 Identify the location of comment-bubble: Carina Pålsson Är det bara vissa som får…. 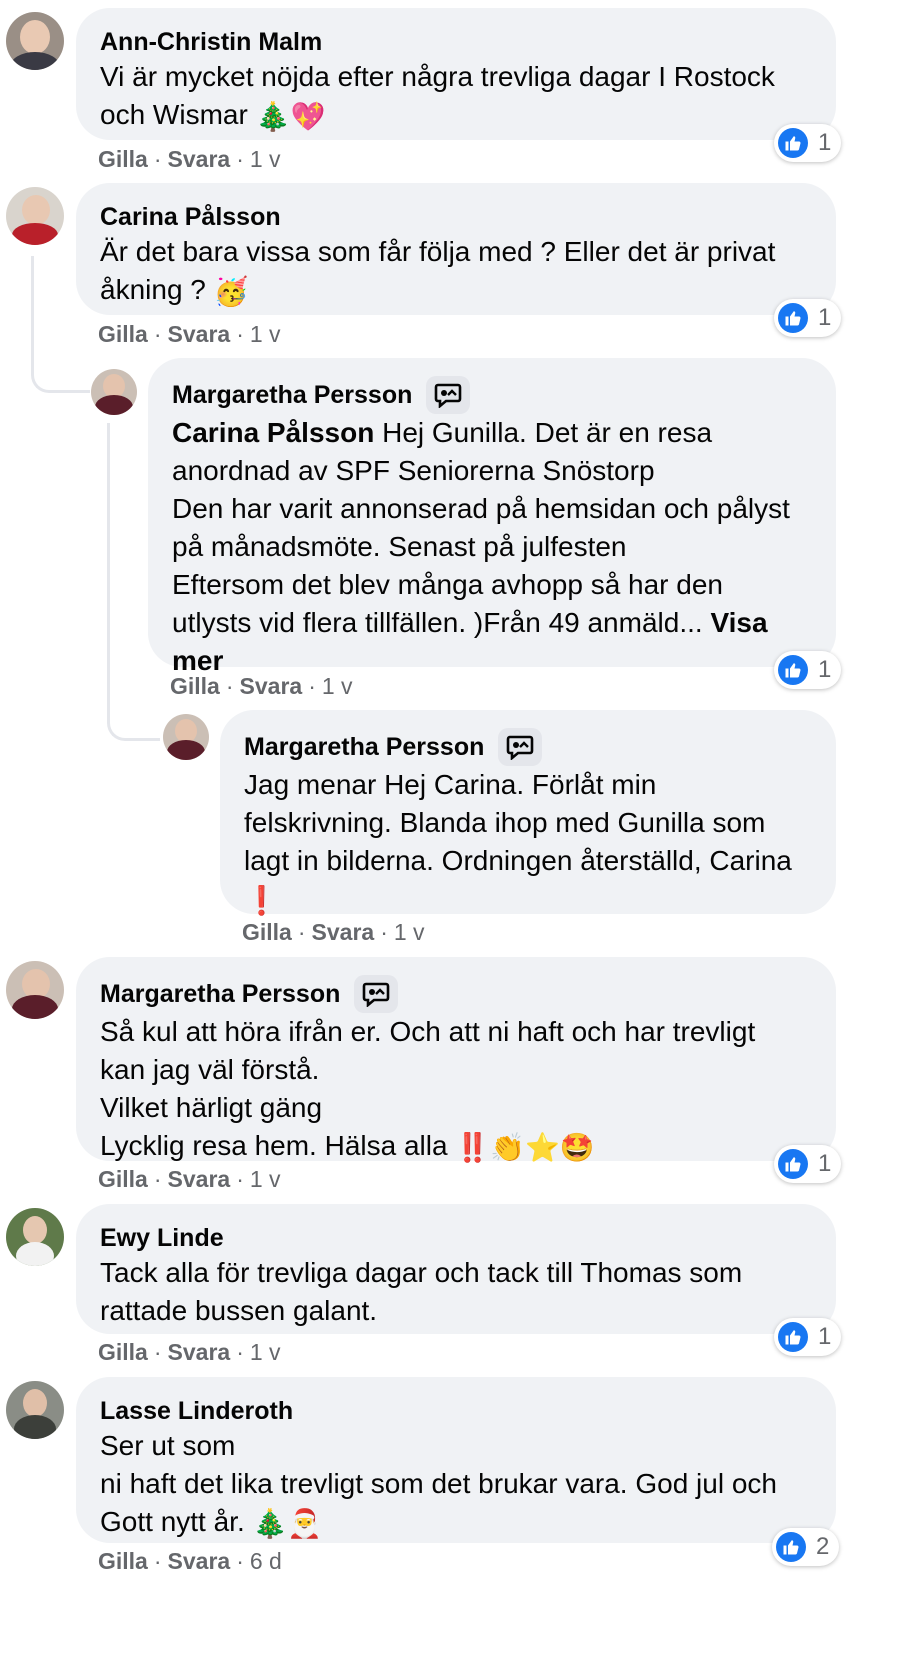
(456, 249).